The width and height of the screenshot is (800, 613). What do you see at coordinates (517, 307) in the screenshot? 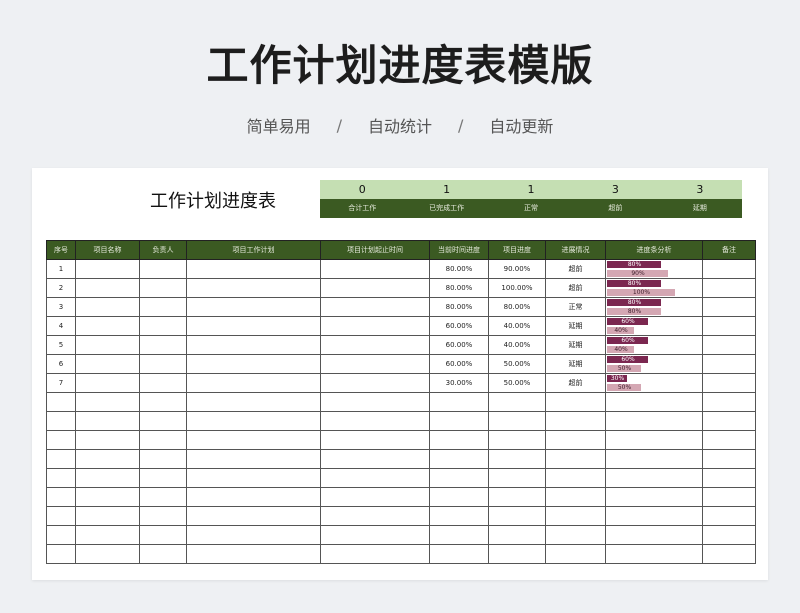
I see `project-progress-cell: 80.00%` at bounding box center [517, 307].